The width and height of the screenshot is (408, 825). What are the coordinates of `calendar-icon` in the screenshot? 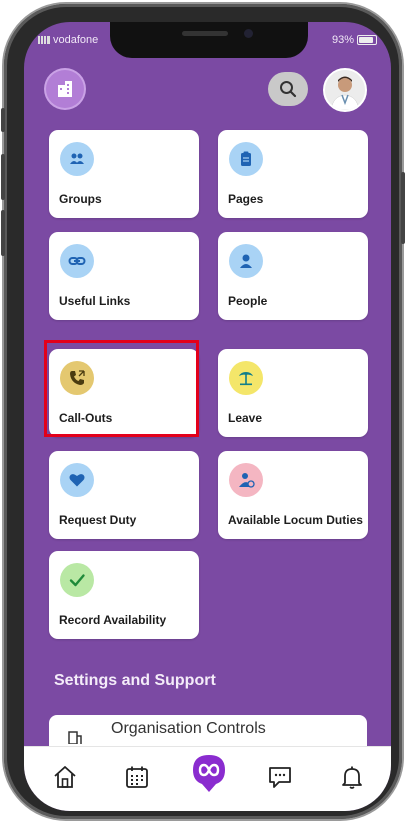 It's located at (137, 777).